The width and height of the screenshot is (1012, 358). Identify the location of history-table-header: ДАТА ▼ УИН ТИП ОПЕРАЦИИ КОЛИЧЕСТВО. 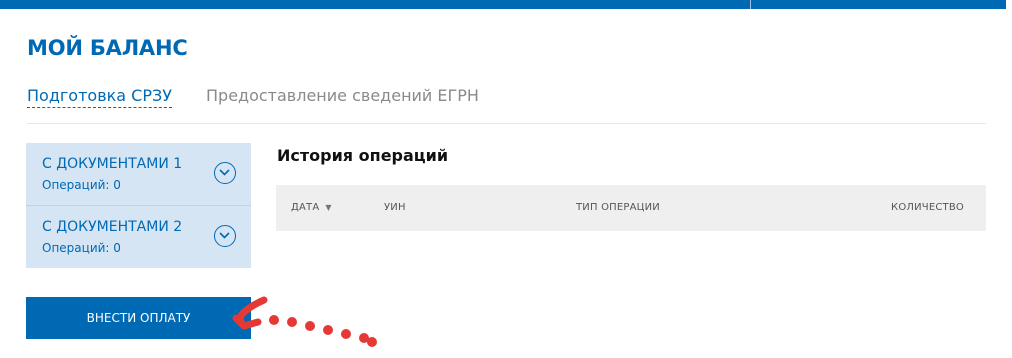
(631, 208).